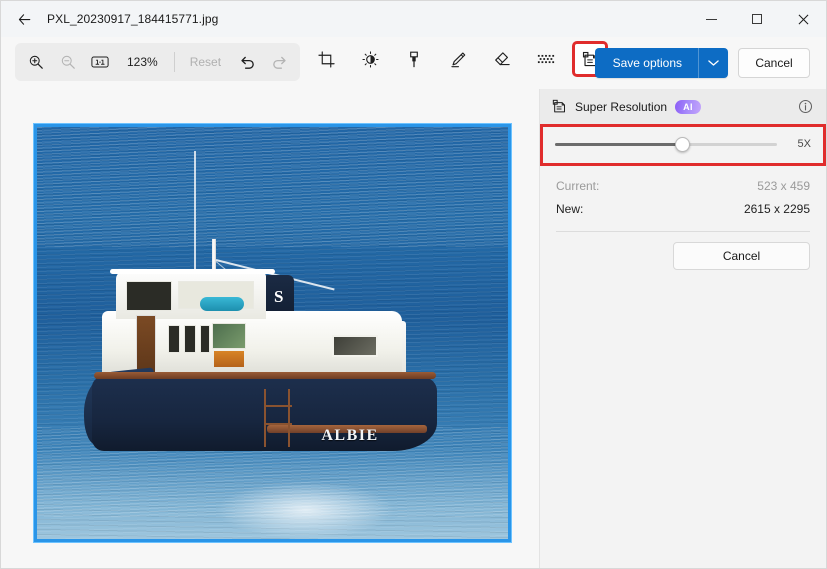 The width and height of the screenshot is (827, 569). I want to click on highlighter-tool-button, so click(458, 59).